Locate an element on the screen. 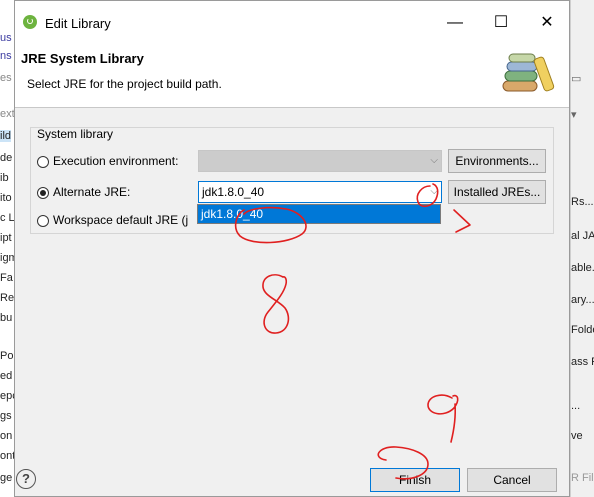  finish-button: Finish is located at coordinates (415, 480).